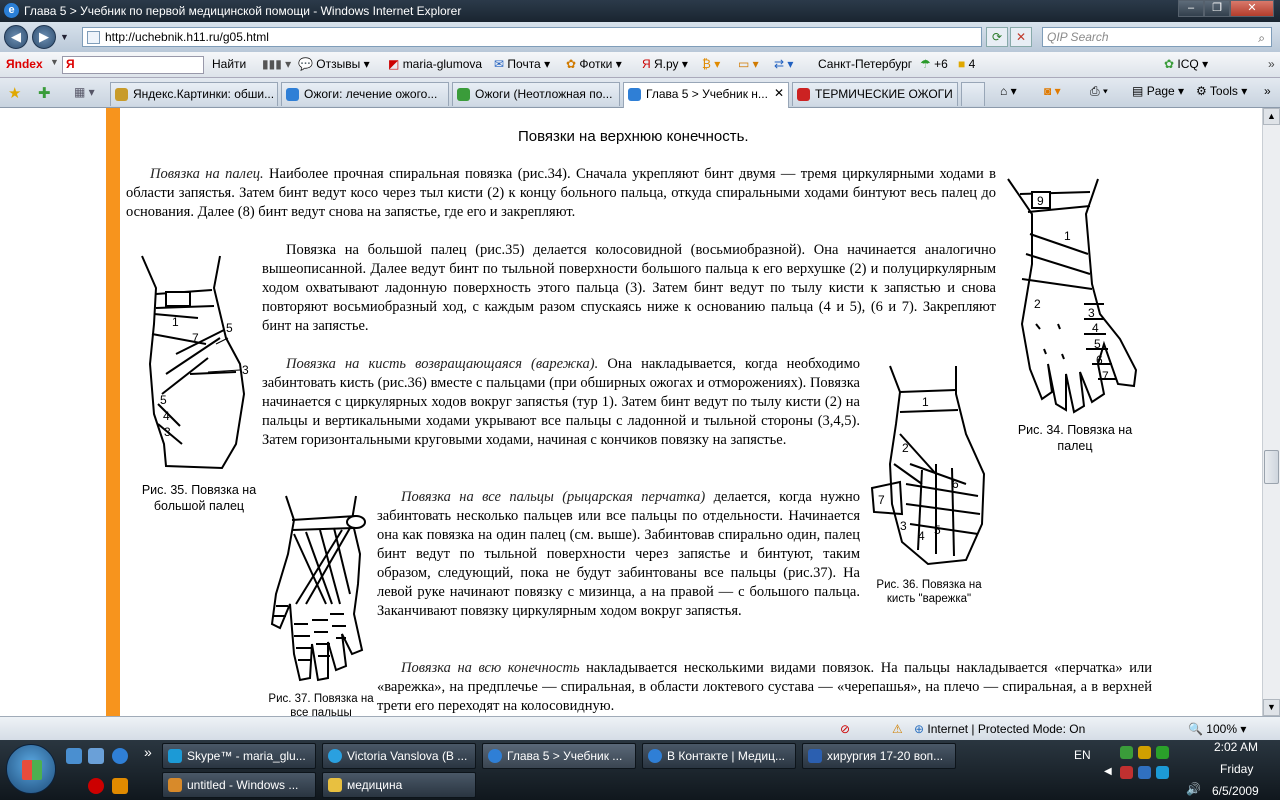  Describe the element at coordinates (16, 37) in the screenshot. I see `back-button: ◀` at that location.